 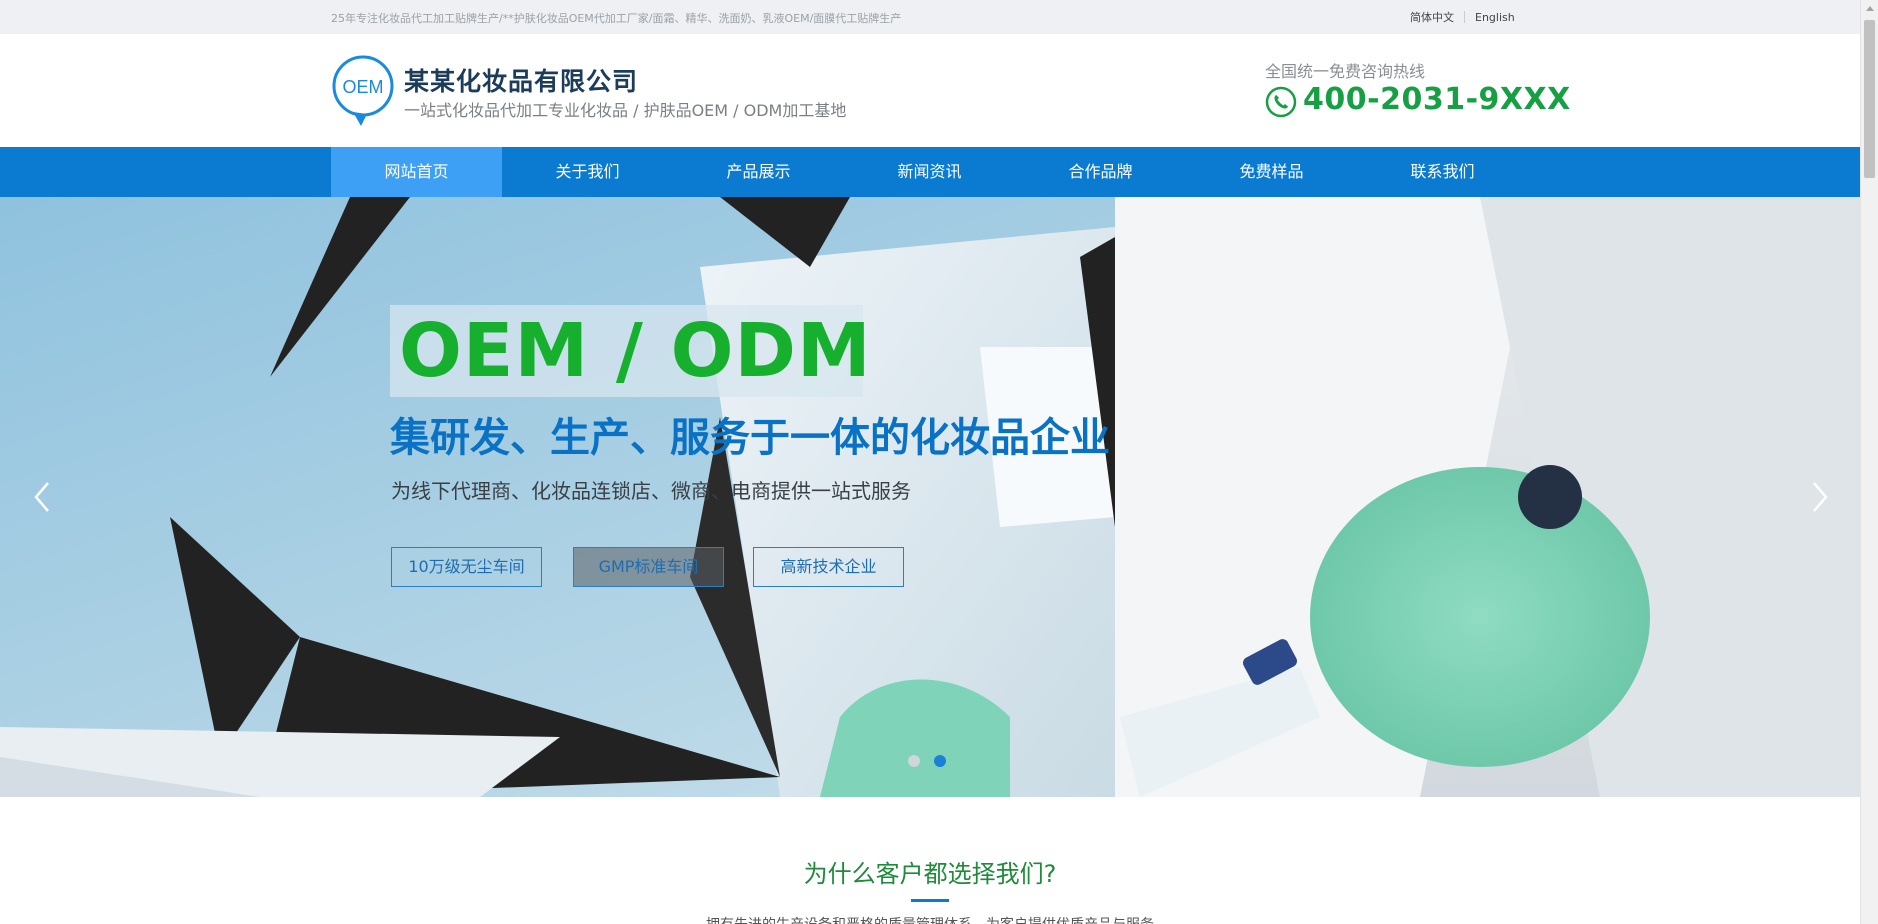 I want to click on slider-pagination, so click(x=927, y=761).